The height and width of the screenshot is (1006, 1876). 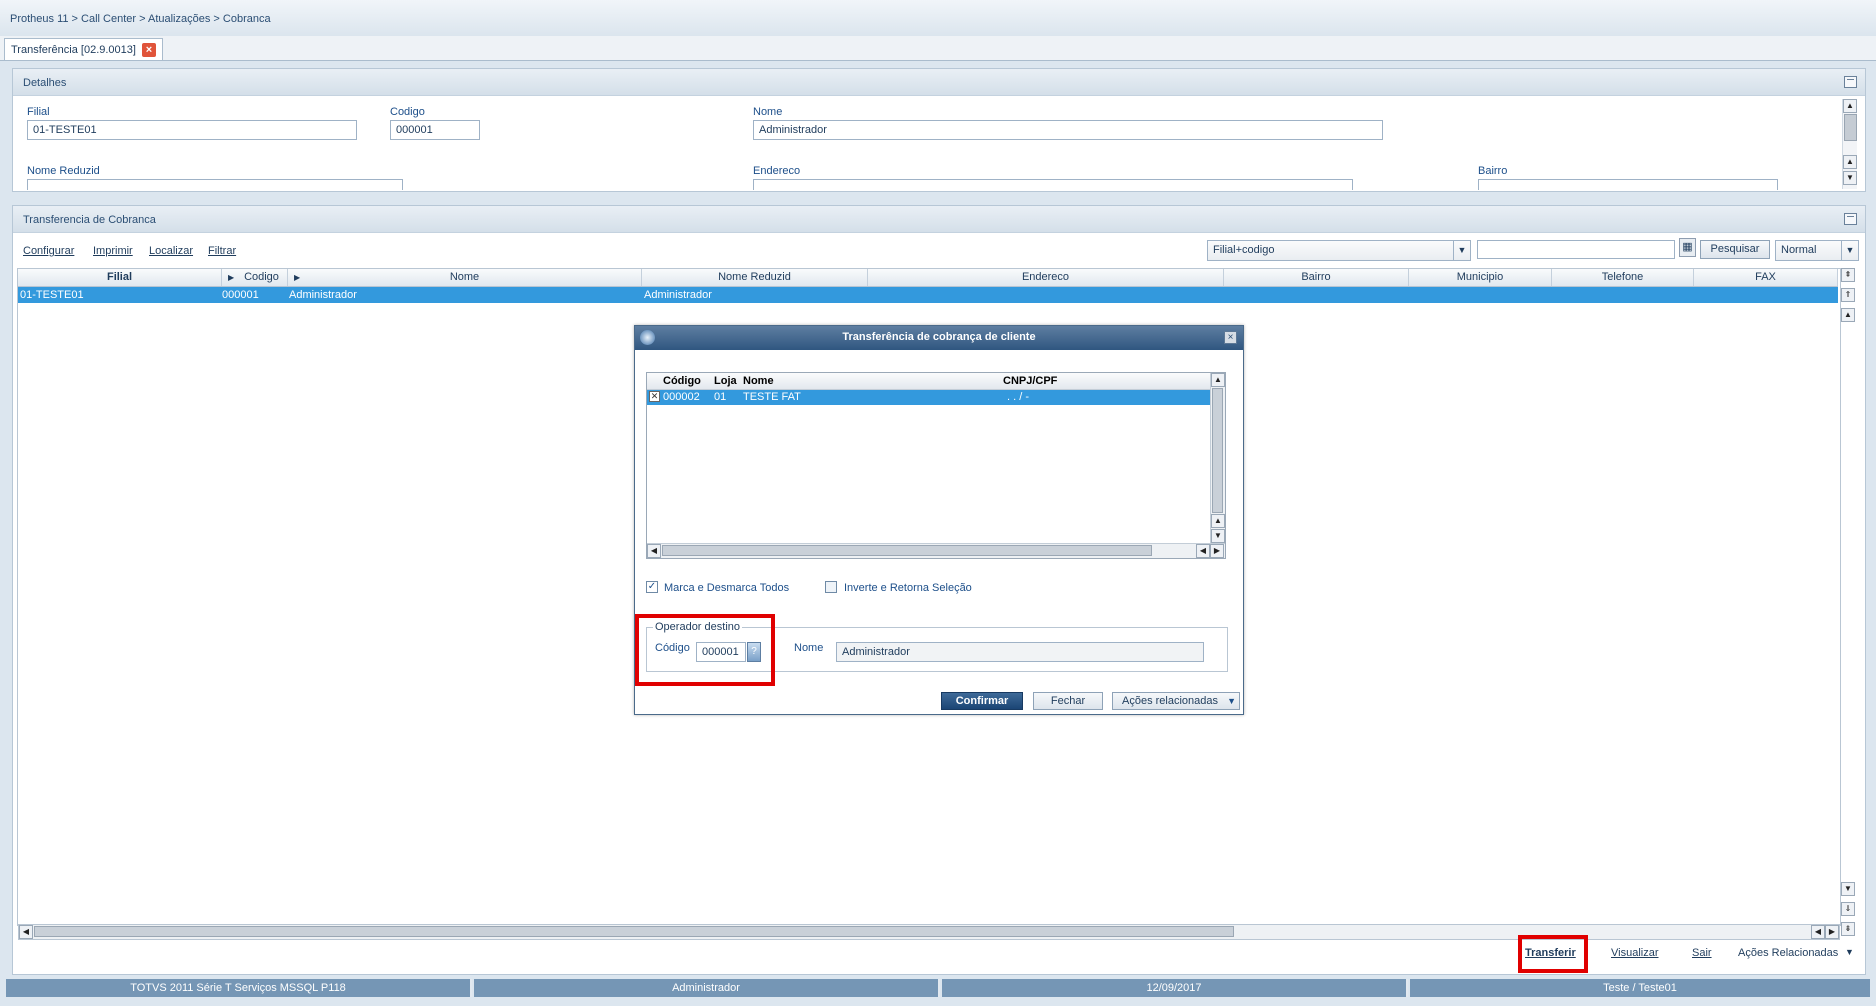 I want to click on col-bairro: Bairro, so click(x=1316, y=277).